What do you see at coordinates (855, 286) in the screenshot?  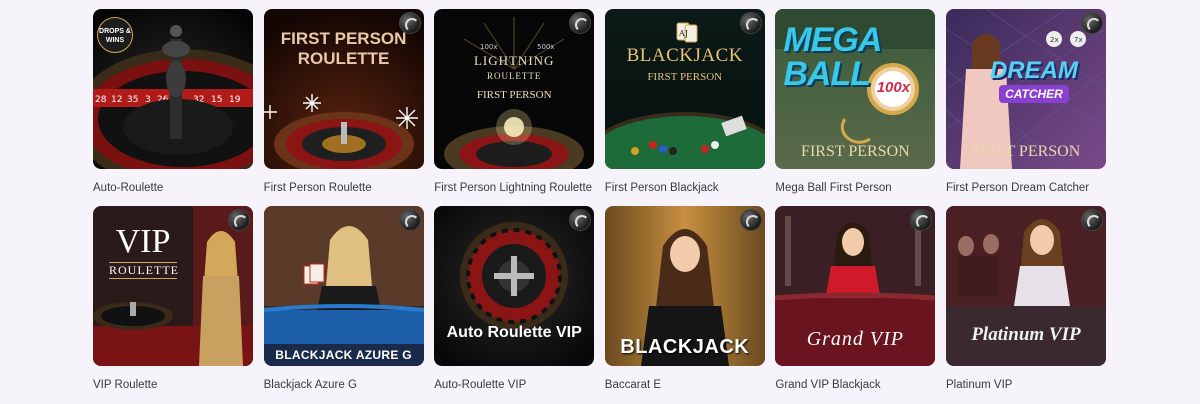 I see `game-thumbnail: Grand VIP` at bounding box center [855, 286].